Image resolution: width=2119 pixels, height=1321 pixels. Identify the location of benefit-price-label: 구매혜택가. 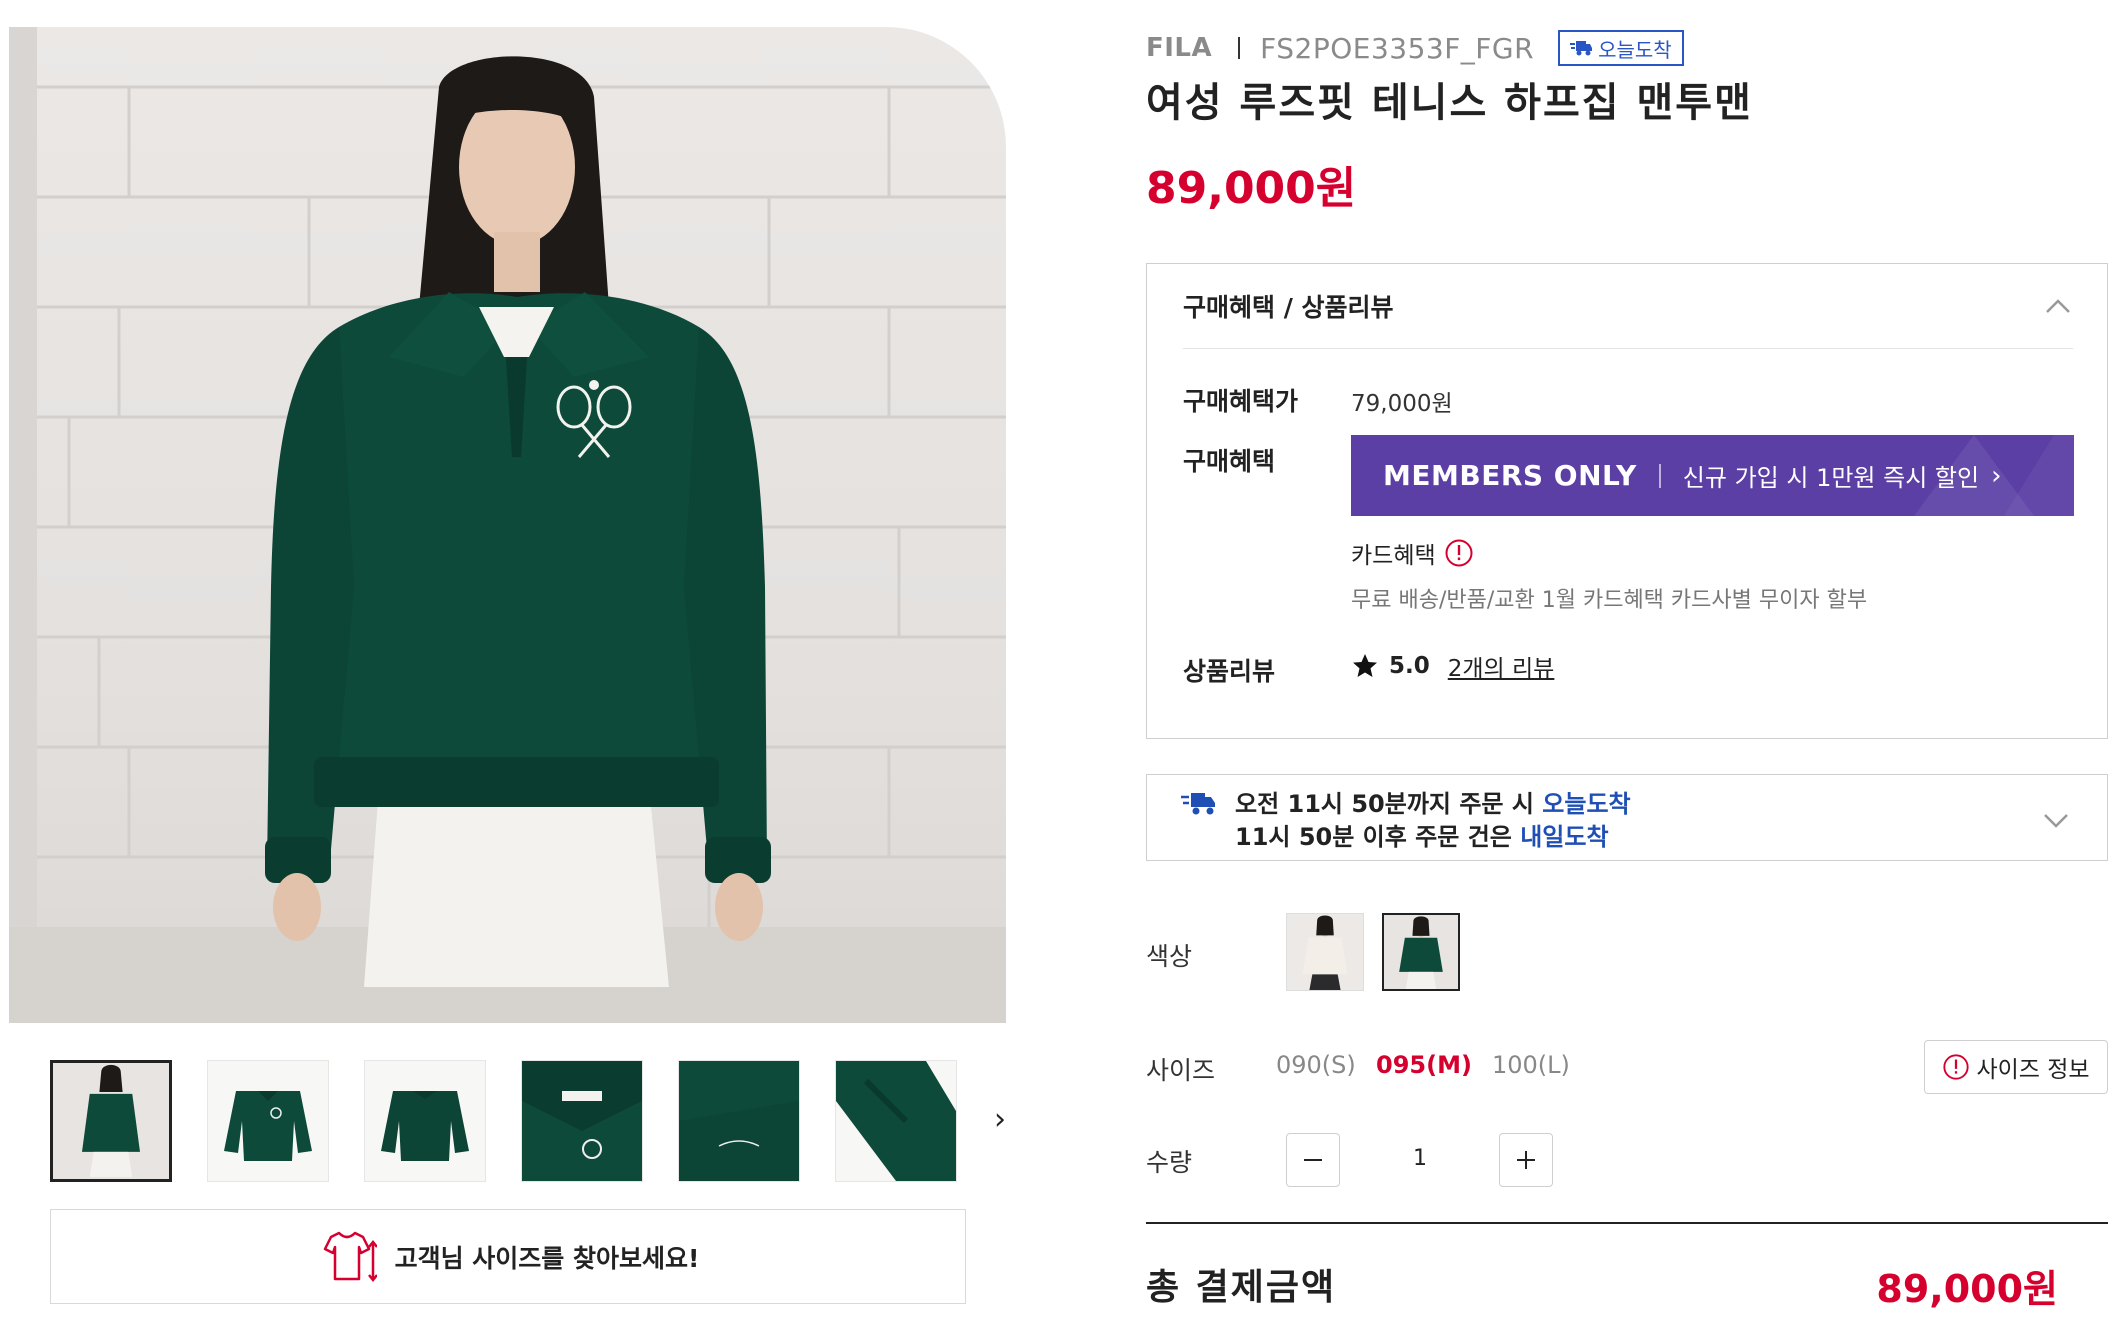
(1241, 401).